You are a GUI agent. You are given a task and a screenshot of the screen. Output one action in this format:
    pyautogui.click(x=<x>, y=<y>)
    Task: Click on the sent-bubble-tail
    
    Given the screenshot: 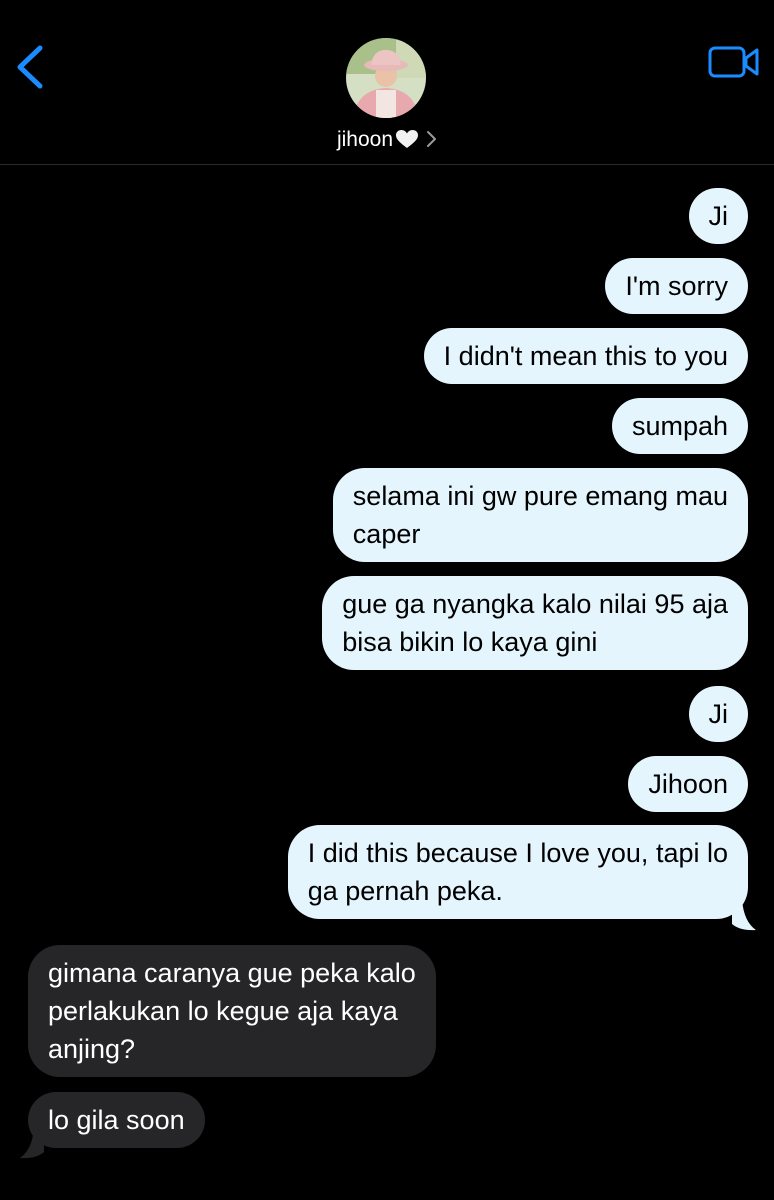 What is the action you would take?
    pyautogui.click(x=744, y=915)
    